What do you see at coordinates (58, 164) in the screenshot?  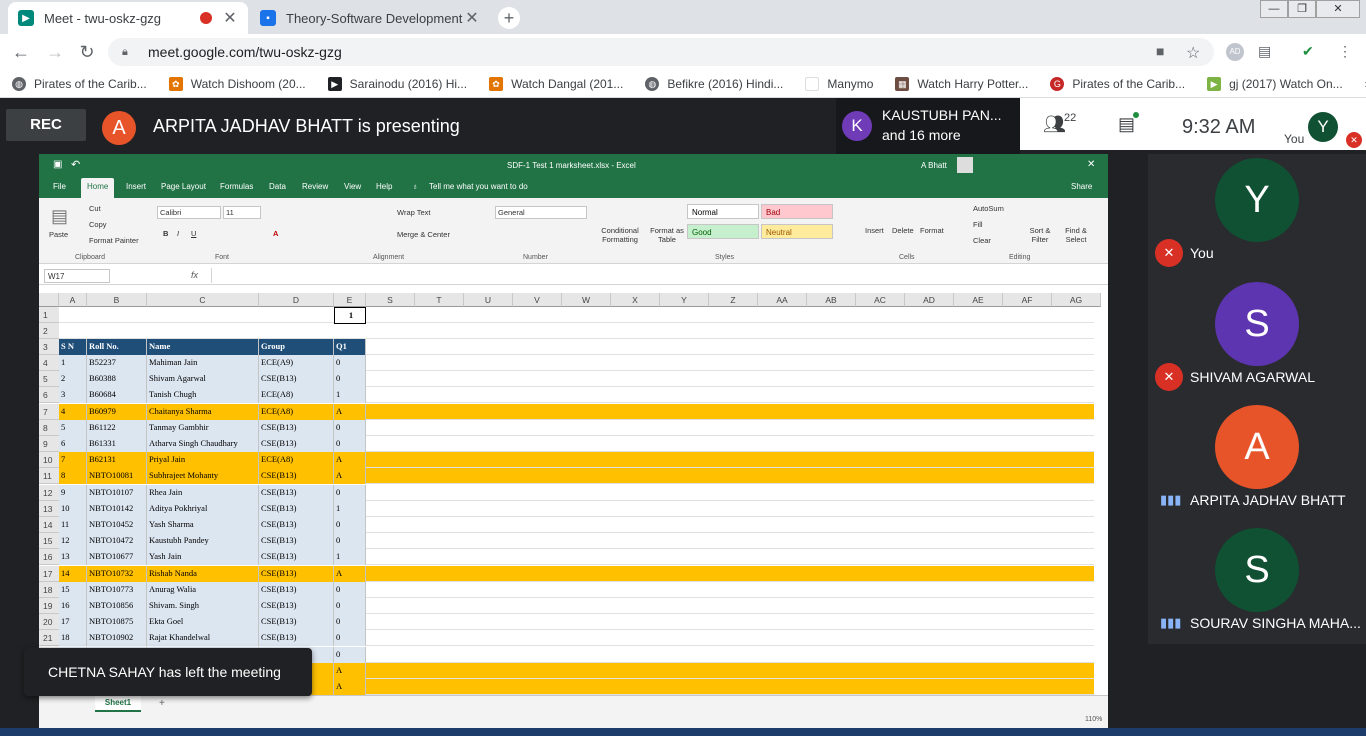 I see `save-icon: ▣` at bounding box center [58, 164].